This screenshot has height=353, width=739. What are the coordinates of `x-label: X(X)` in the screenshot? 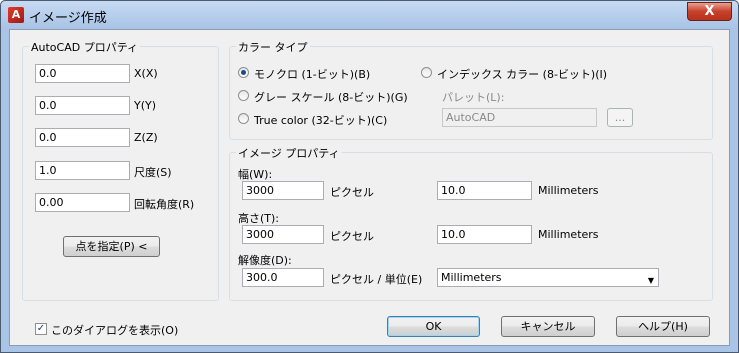 It's located at (146, 73).